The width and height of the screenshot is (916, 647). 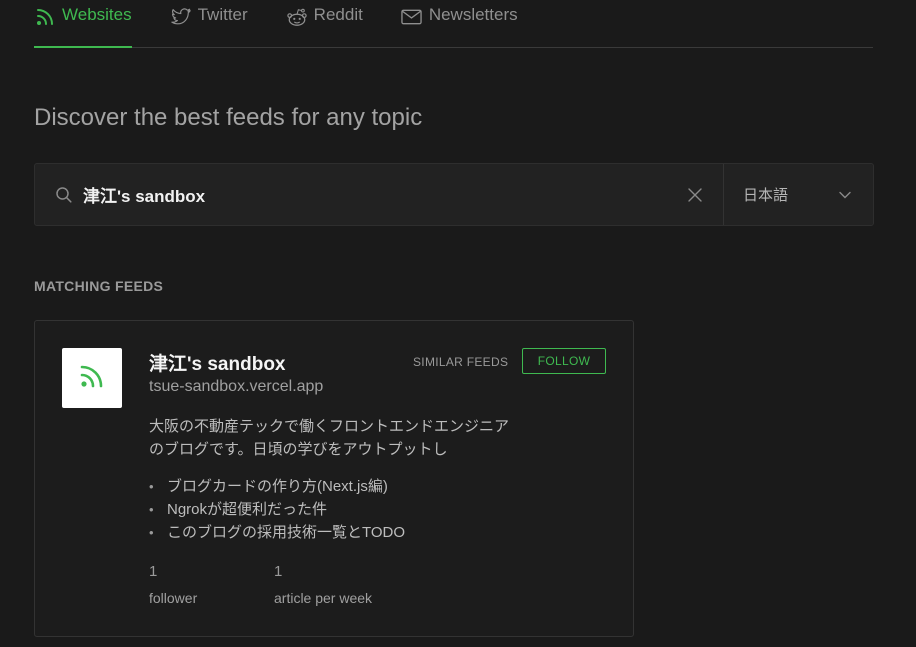 I want to click on reddit-icon, so click(x=297, y=17).